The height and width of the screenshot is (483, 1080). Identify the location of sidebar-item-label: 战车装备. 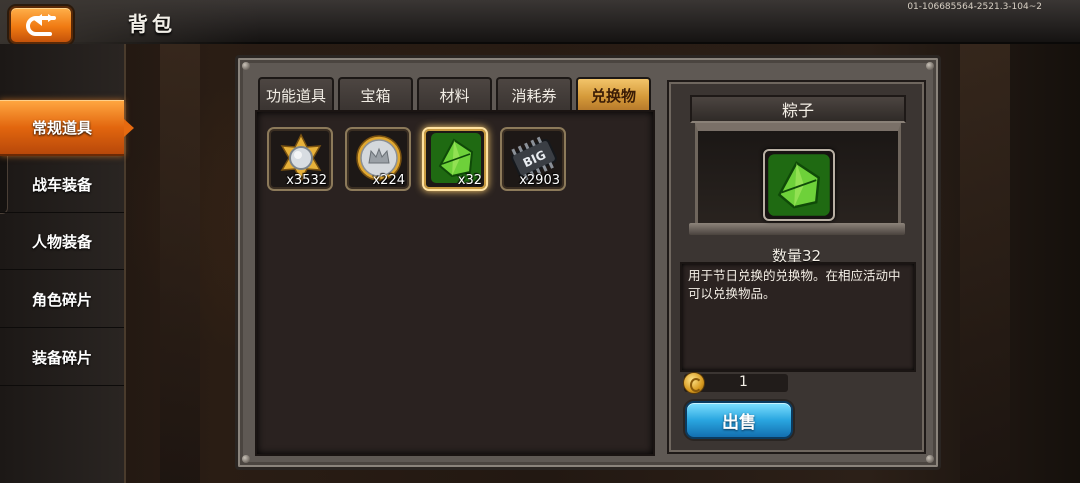
(61, 185).